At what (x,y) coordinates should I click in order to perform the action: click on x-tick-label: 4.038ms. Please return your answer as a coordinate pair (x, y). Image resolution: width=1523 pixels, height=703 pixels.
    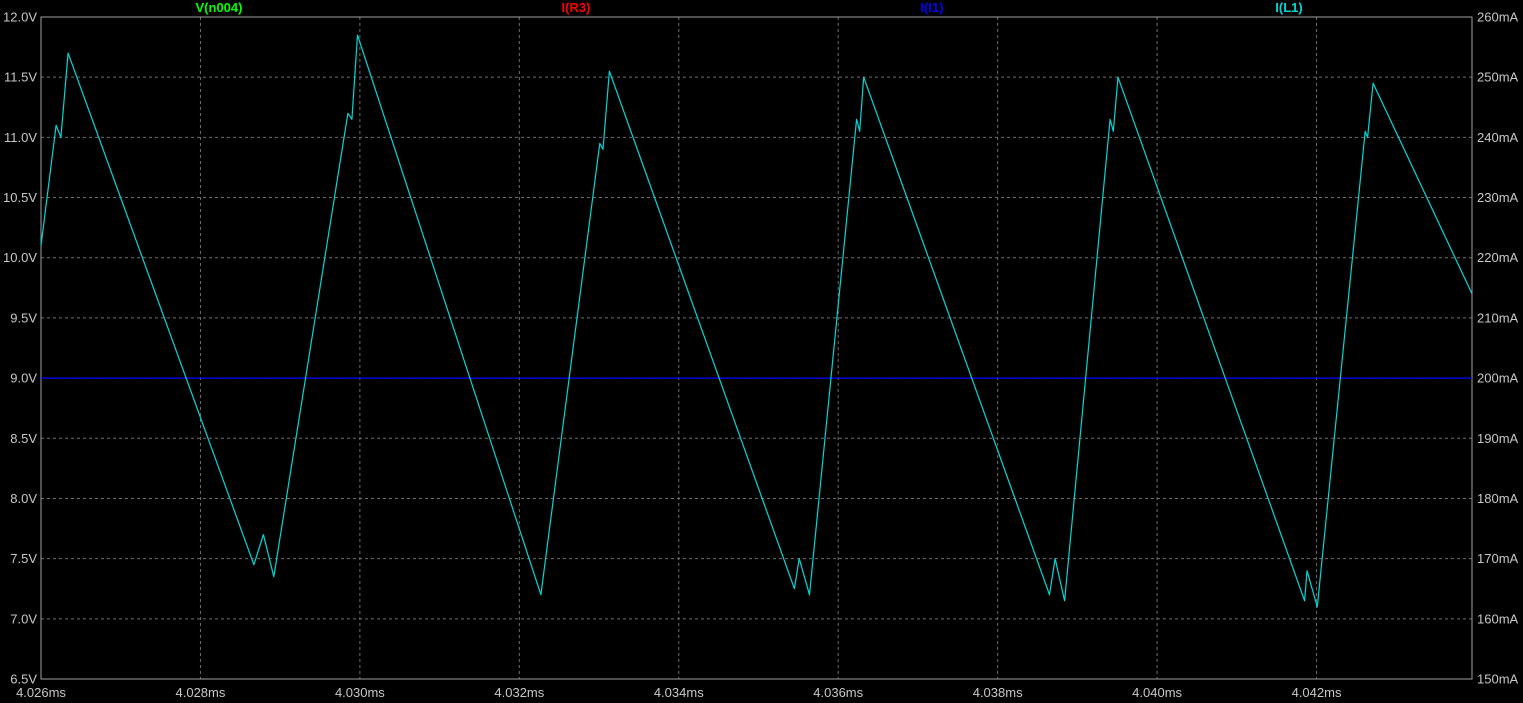
    Looking at the image, I should click on (998, 692).